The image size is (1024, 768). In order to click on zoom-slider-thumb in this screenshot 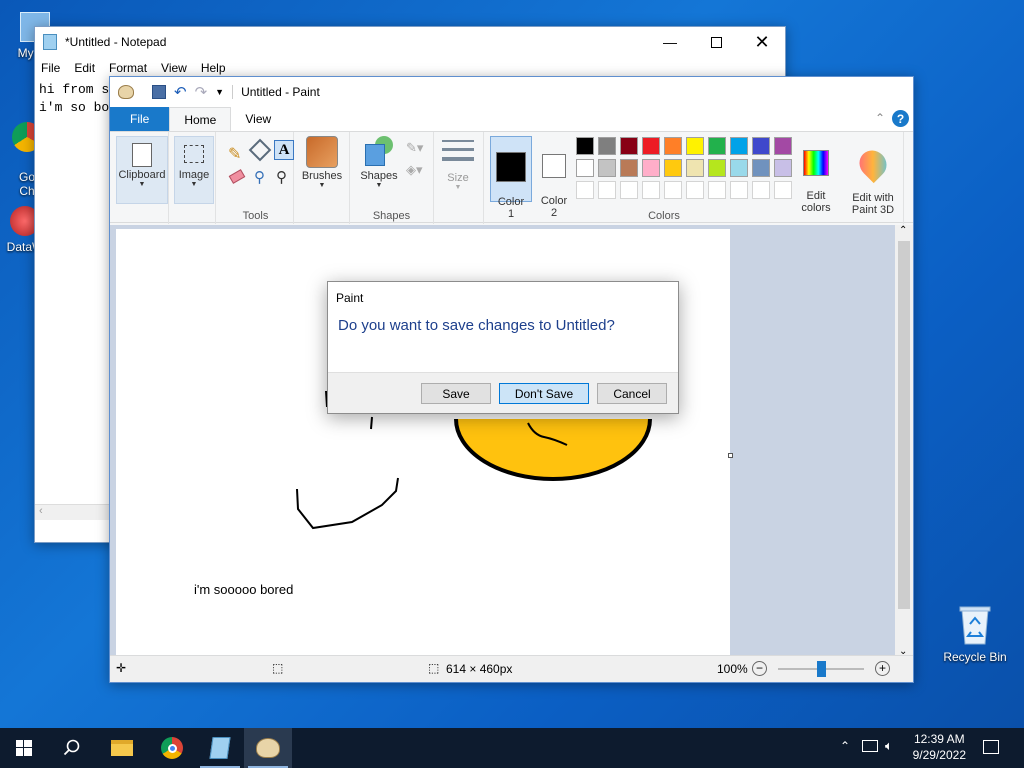, I will do `click(821, 669)`.